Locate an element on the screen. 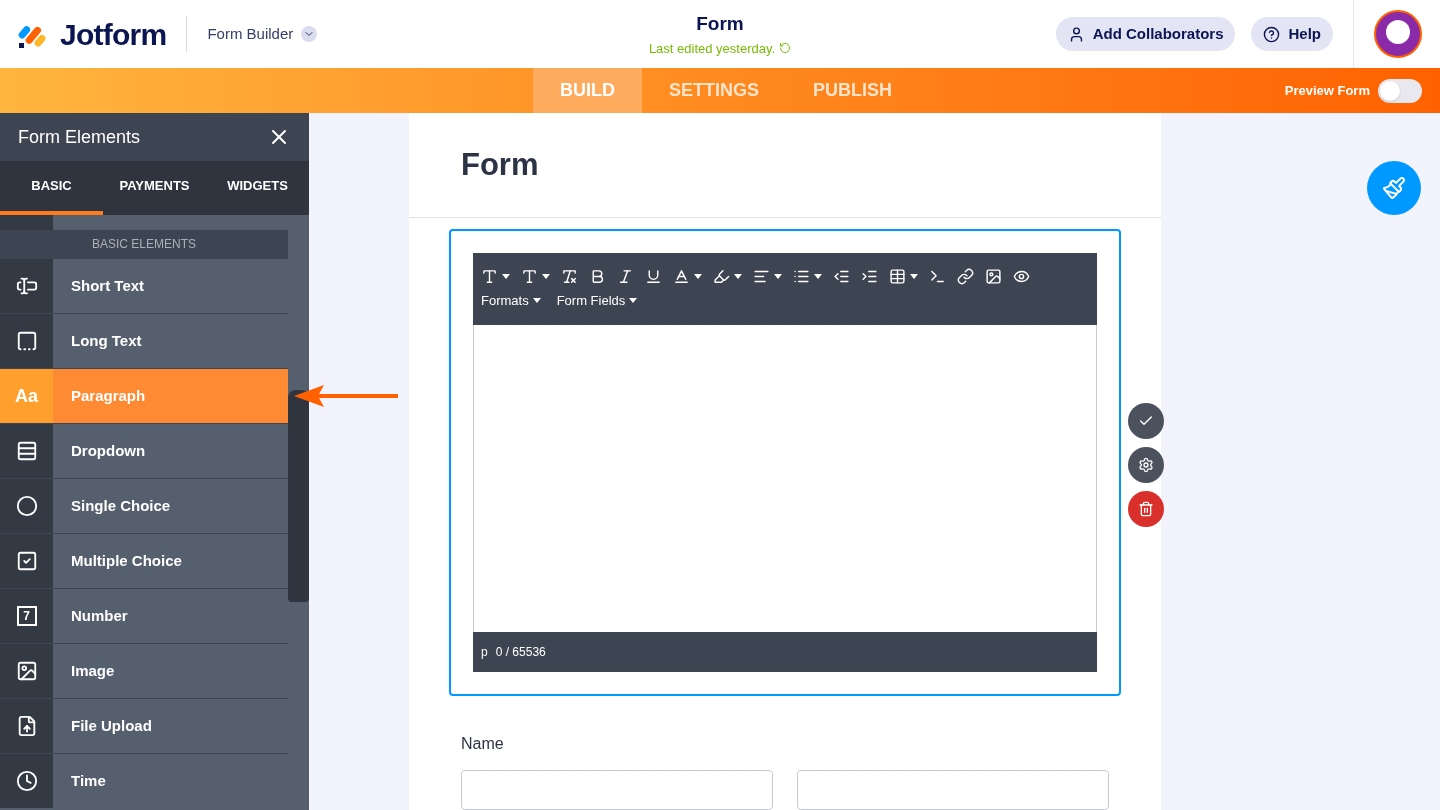 Image resolution: width=1440 pixels, height=810 pixels. trash-icon is located at coordinates (1146, 509).